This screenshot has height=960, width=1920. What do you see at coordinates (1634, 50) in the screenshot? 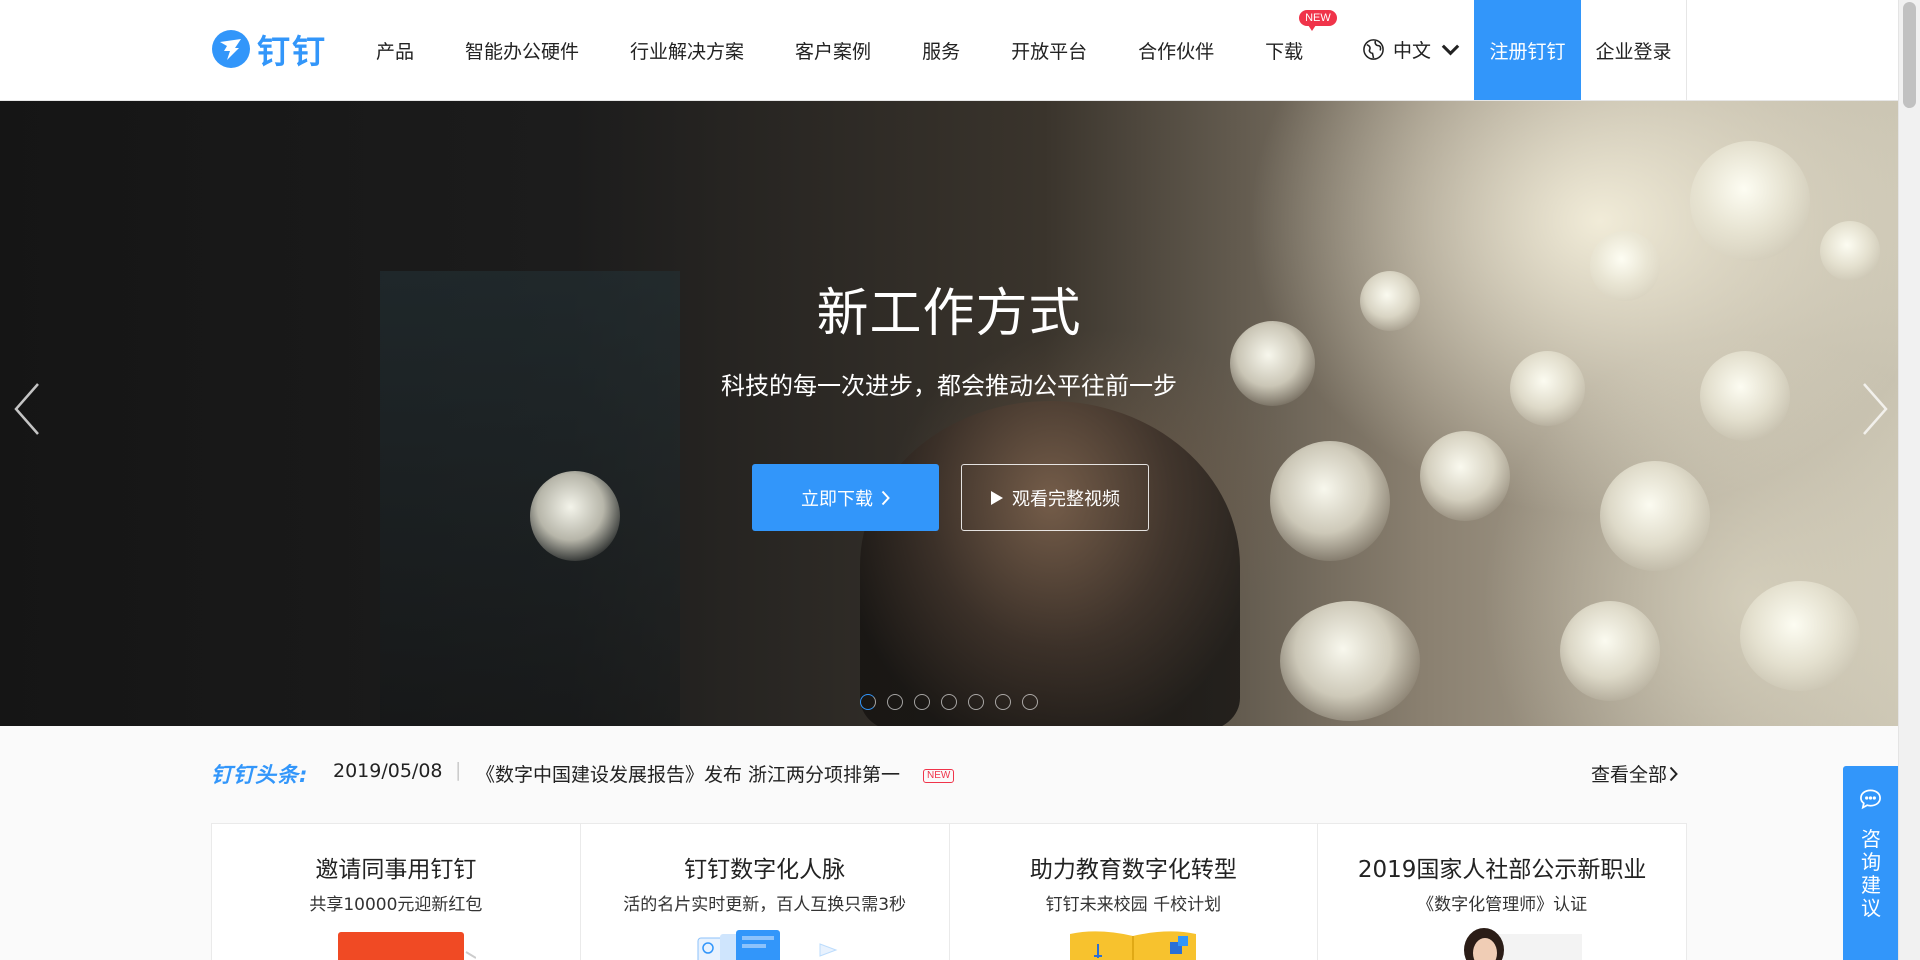
I see `enterprise-login-button: 企业登录` at bounding box center [1634, 50].